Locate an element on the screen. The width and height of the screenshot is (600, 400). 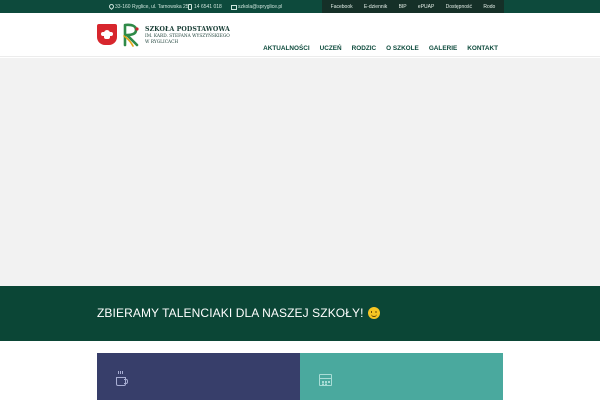
banner-text: ZBIERAMY TALENCIAKI DLA NASZEJ SZKOŁY! is located at coordinates (230, 313).